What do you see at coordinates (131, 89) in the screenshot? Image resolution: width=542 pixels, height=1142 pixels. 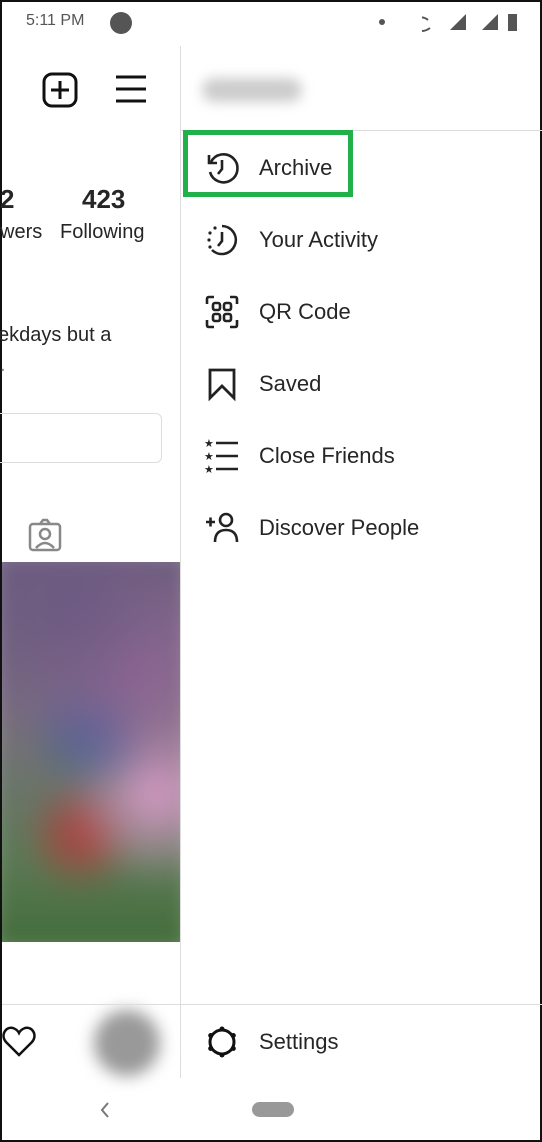 I see `menu-hamburger-icon` at bounding box center [131, 89].